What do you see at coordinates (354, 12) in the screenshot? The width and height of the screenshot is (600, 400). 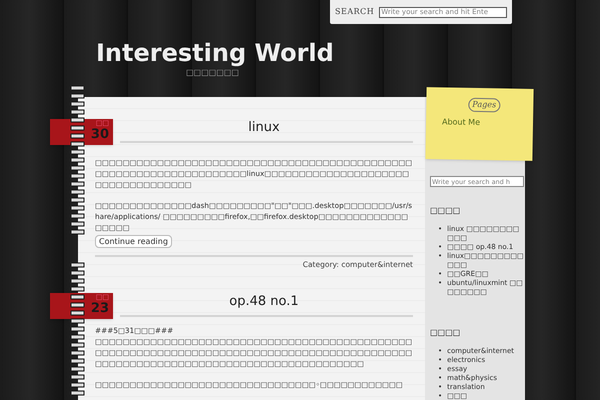 I see `search-label: SEARCH` at bounding box center [354, 12].